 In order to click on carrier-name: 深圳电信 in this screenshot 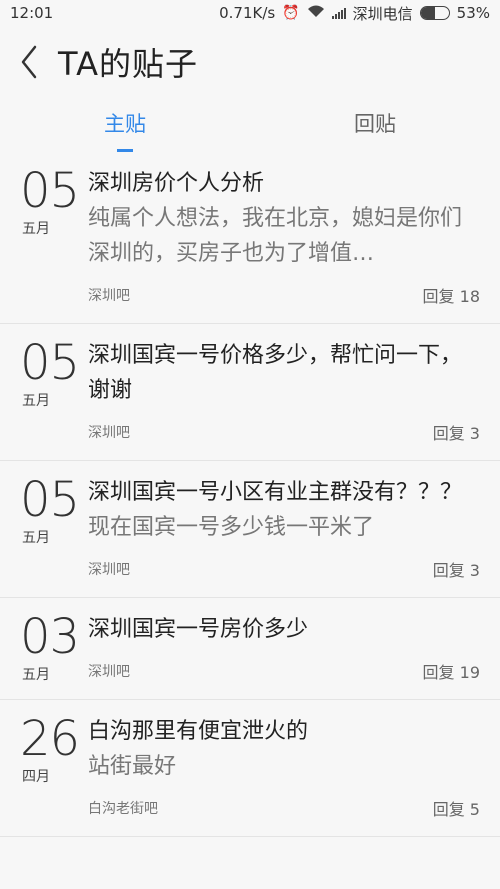, I will do `click(382, 13)`.